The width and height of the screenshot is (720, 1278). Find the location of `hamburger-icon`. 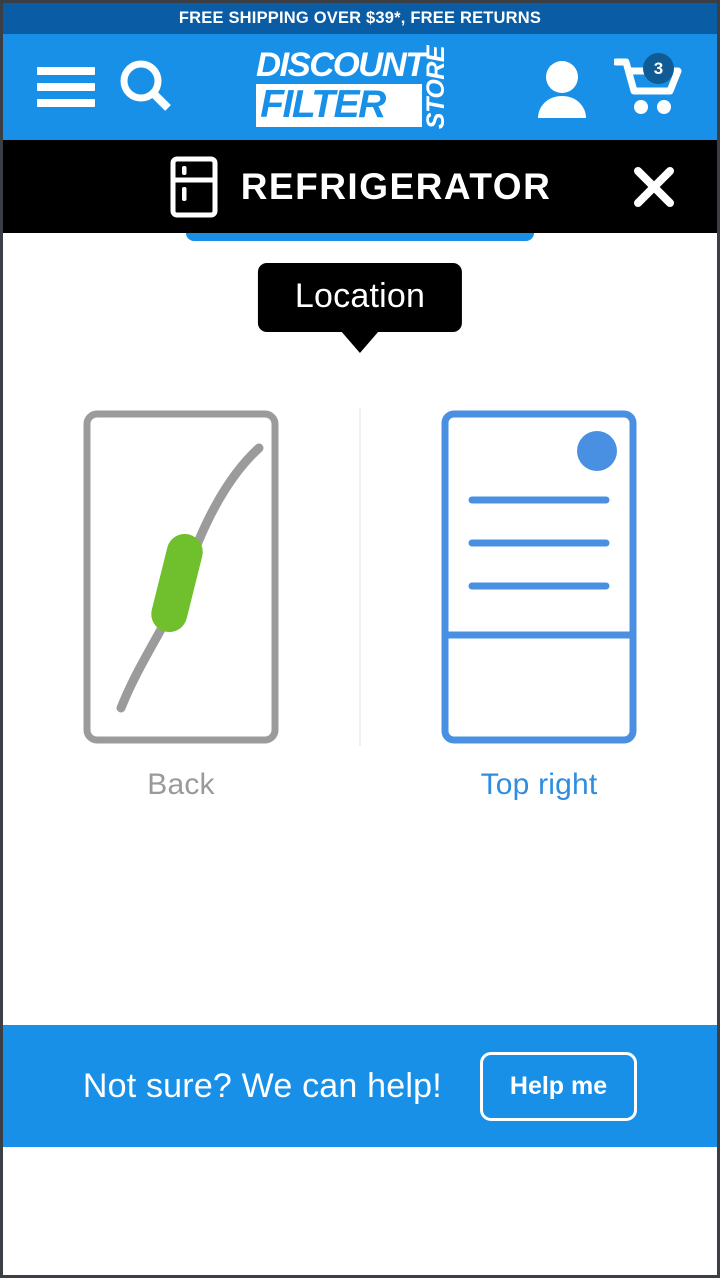

hamburger-icon is located at coordinates (66, 87).